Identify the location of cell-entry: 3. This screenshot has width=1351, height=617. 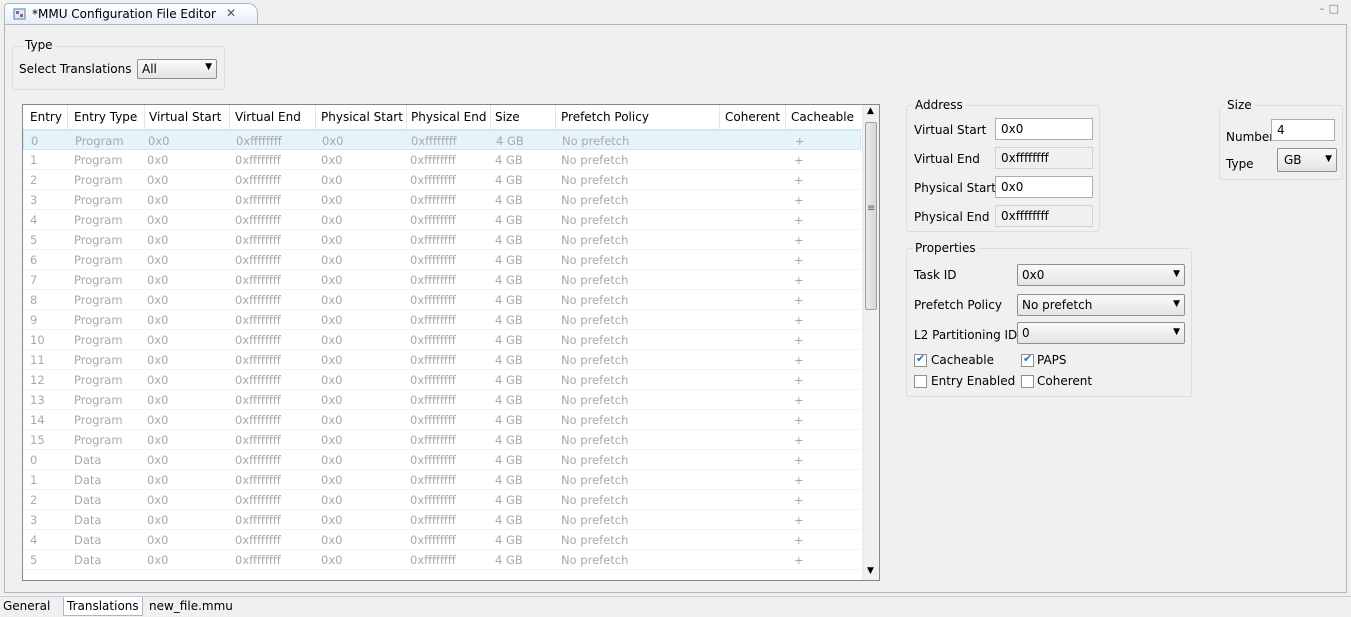
(34, 200).